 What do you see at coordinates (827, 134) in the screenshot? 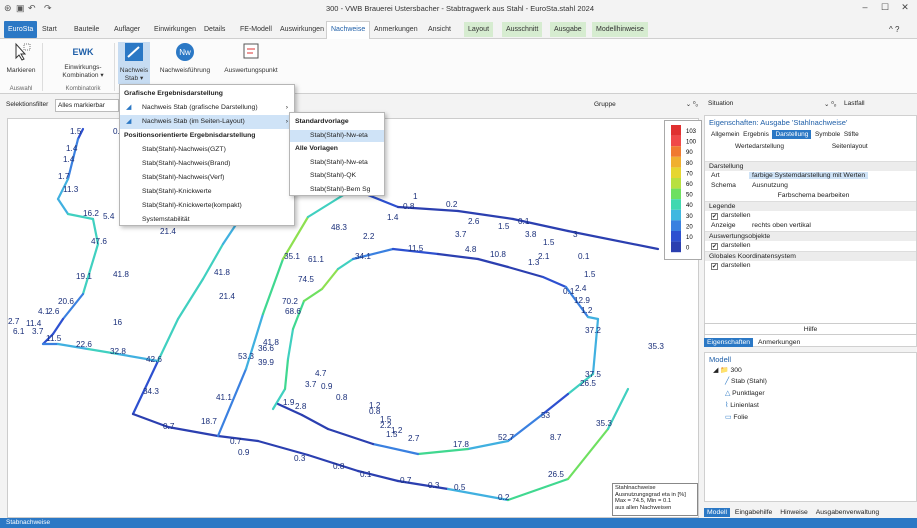
I see `tab-symbole: Symbole` at bounding box center [827, 134].